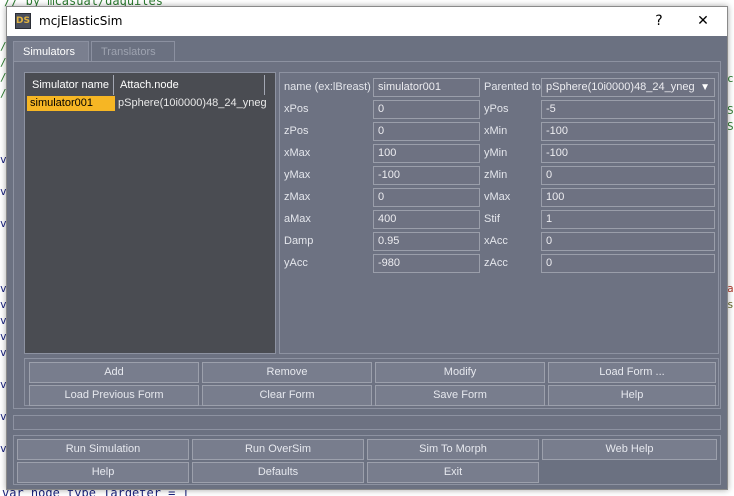 Image resolution: width=734 pixels, height=496 pixels. What do you see at coordinates (367, 21) in the screenshot?
I see `title-bar: DS mcjElasticSim ? ✕` at bounding box center [367, 21].